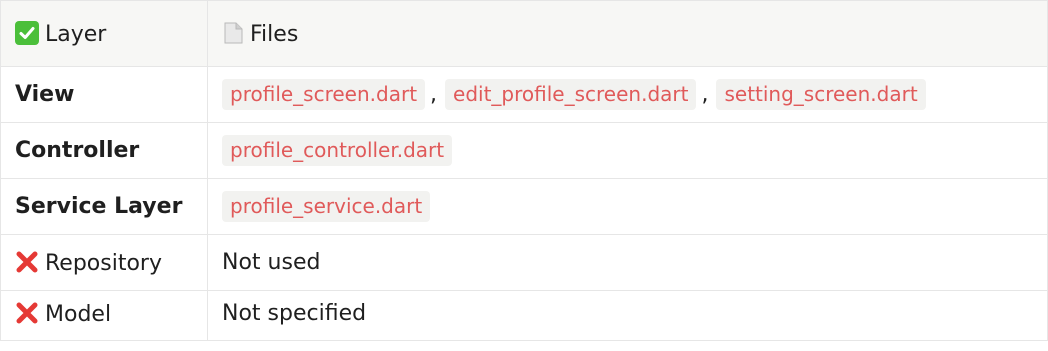 The height and width of the screenshot is (351, 1048). What do you see at coordinates (337, 150) in the screenshot?
I see `file-chip: profile_controller.dart` at bounding box center [337, 150].